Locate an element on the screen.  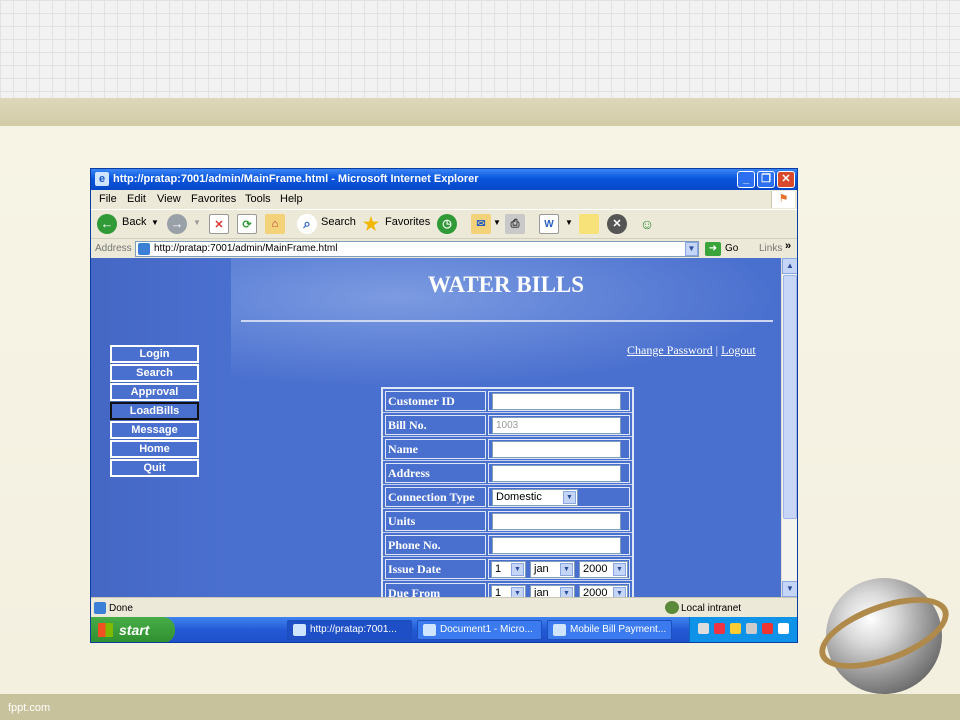
units-input is located at coordinates (556, 521).